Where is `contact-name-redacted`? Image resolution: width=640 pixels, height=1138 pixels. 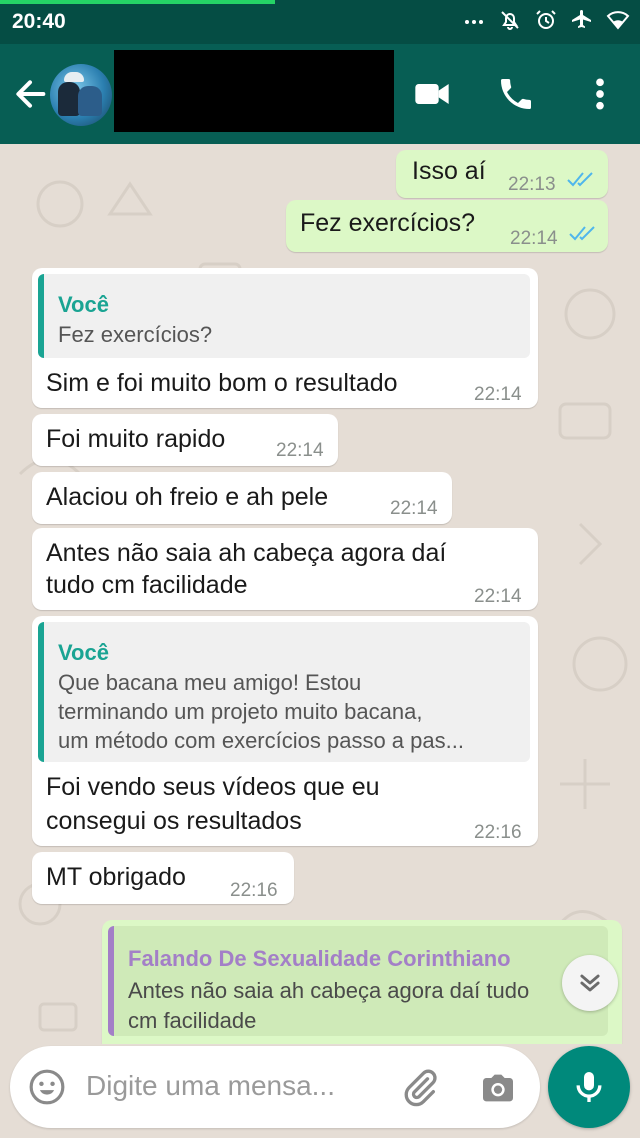 contact-name-redacted is located at coordinates (254, 91).